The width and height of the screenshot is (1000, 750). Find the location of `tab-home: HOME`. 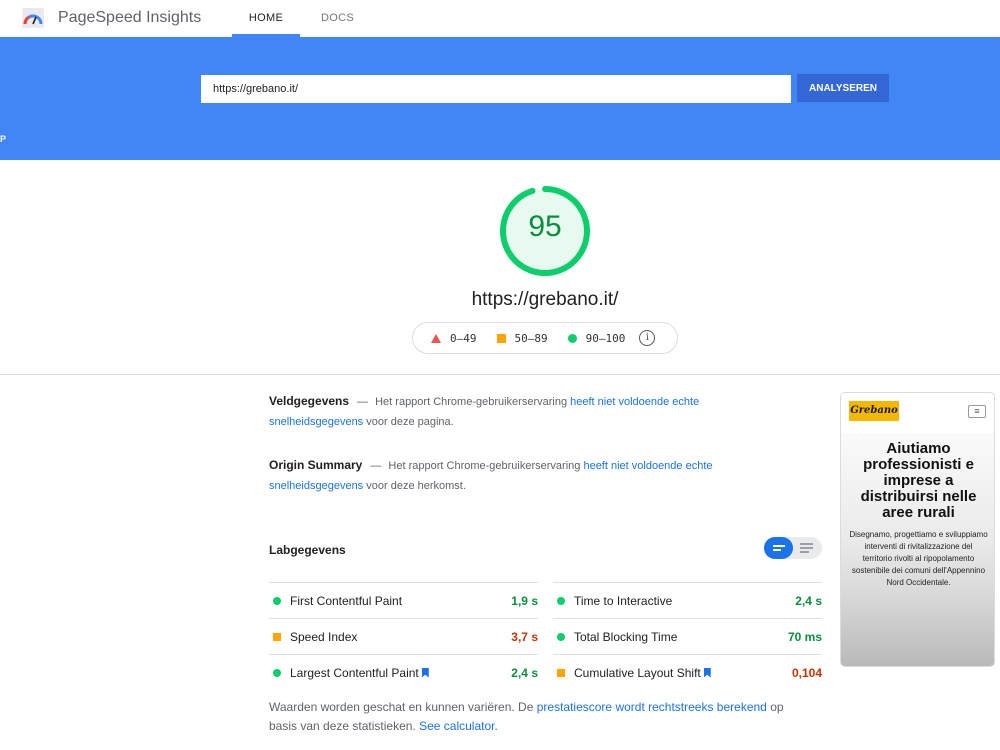

tab-home: HOME is located at coordinates (266, 24).